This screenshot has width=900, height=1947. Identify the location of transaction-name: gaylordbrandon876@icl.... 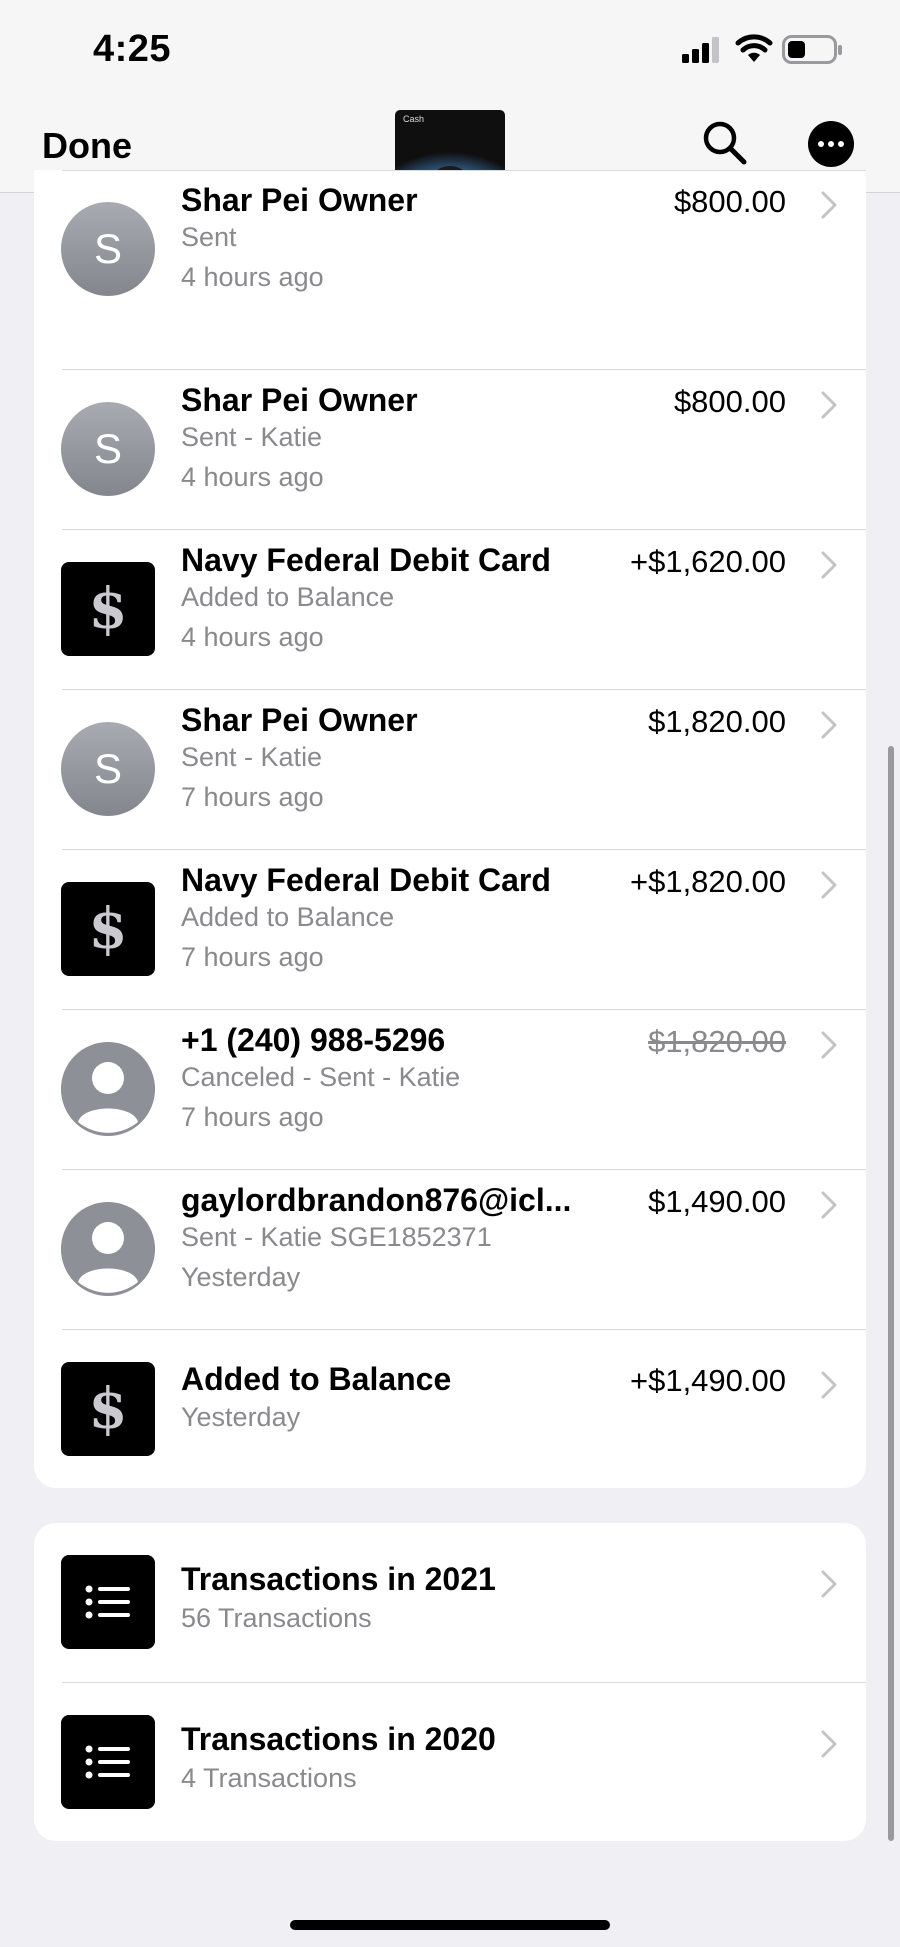
(376, 1200).